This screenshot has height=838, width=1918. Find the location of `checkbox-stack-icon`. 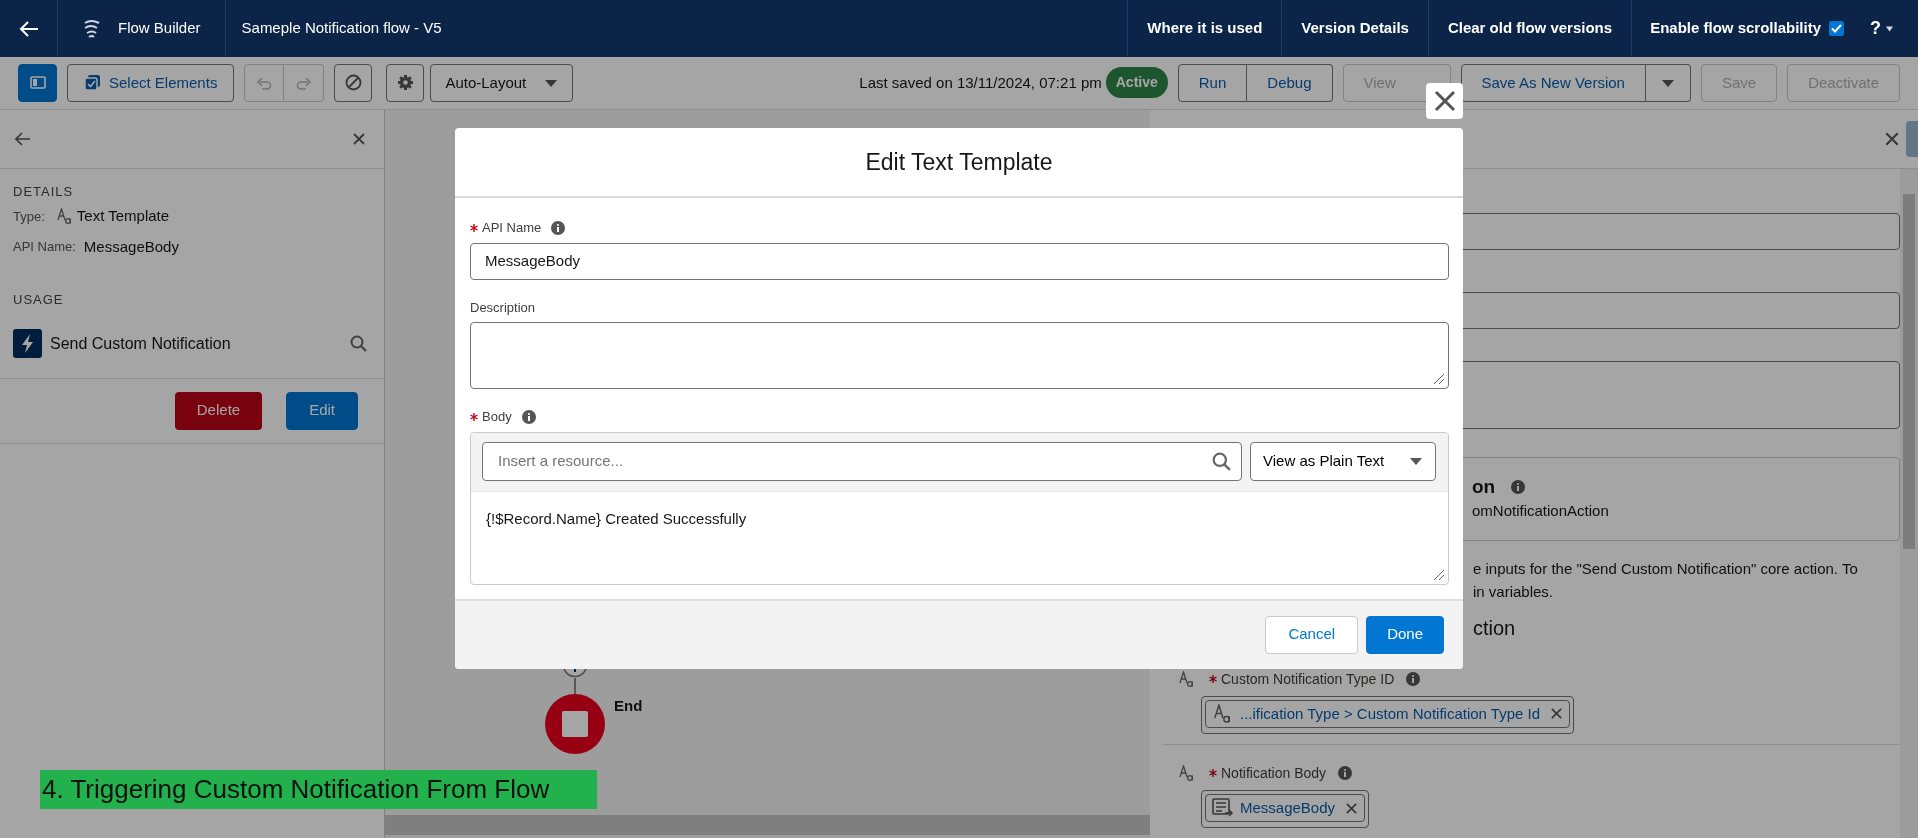

checkbox-stack-icon is located at coordinates (92, 83).